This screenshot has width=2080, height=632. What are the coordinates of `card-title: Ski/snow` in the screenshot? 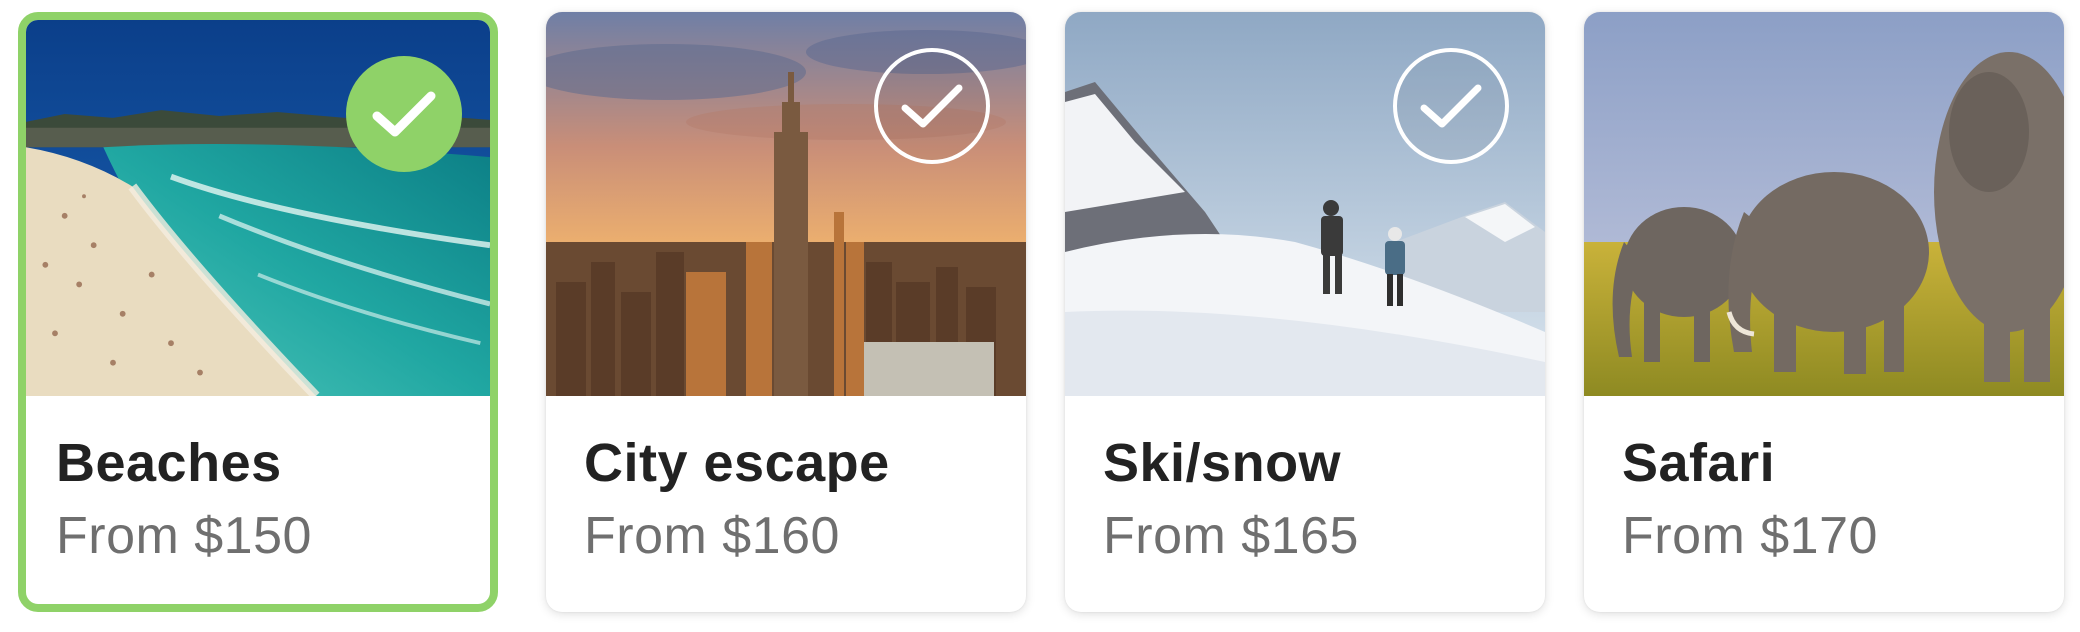 It's located at (1222, 463).